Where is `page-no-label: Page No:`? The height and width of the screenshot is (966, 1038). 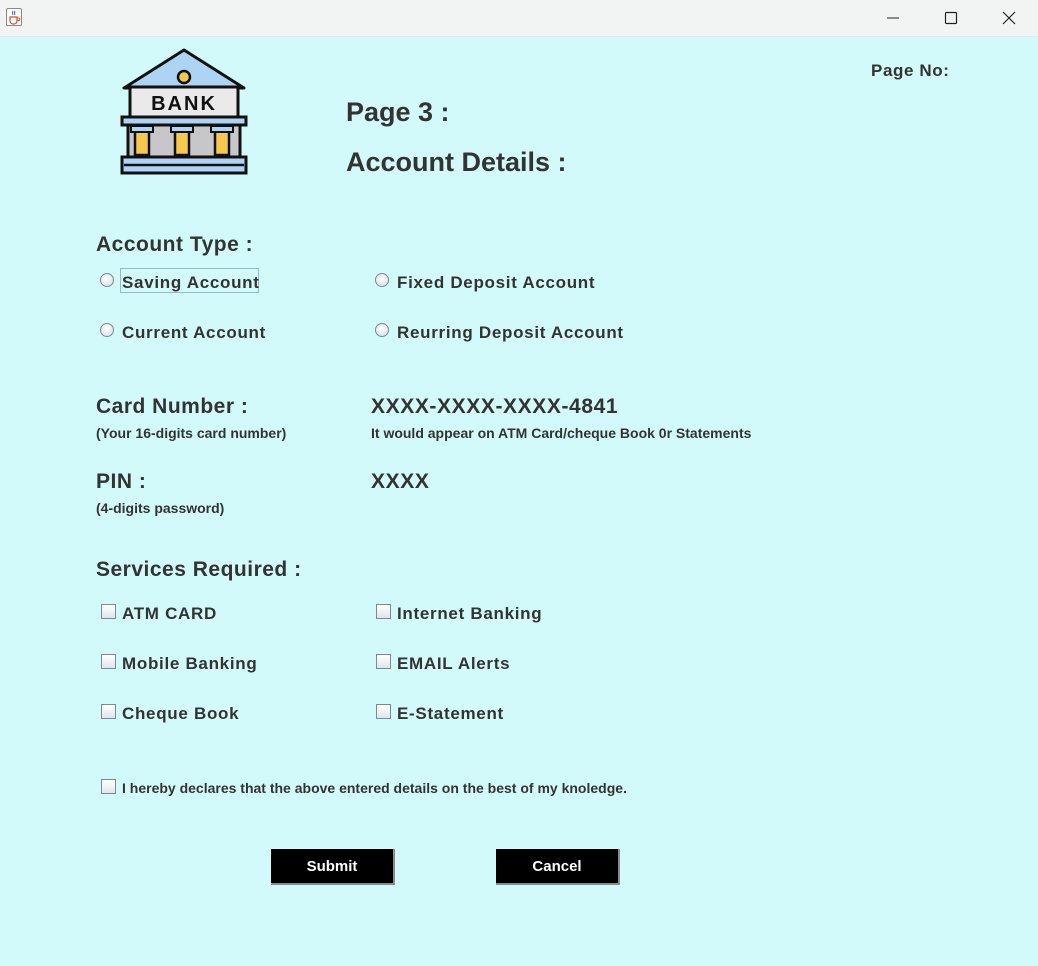 page-no-label: Page No: is located at coordinates (910, 70).